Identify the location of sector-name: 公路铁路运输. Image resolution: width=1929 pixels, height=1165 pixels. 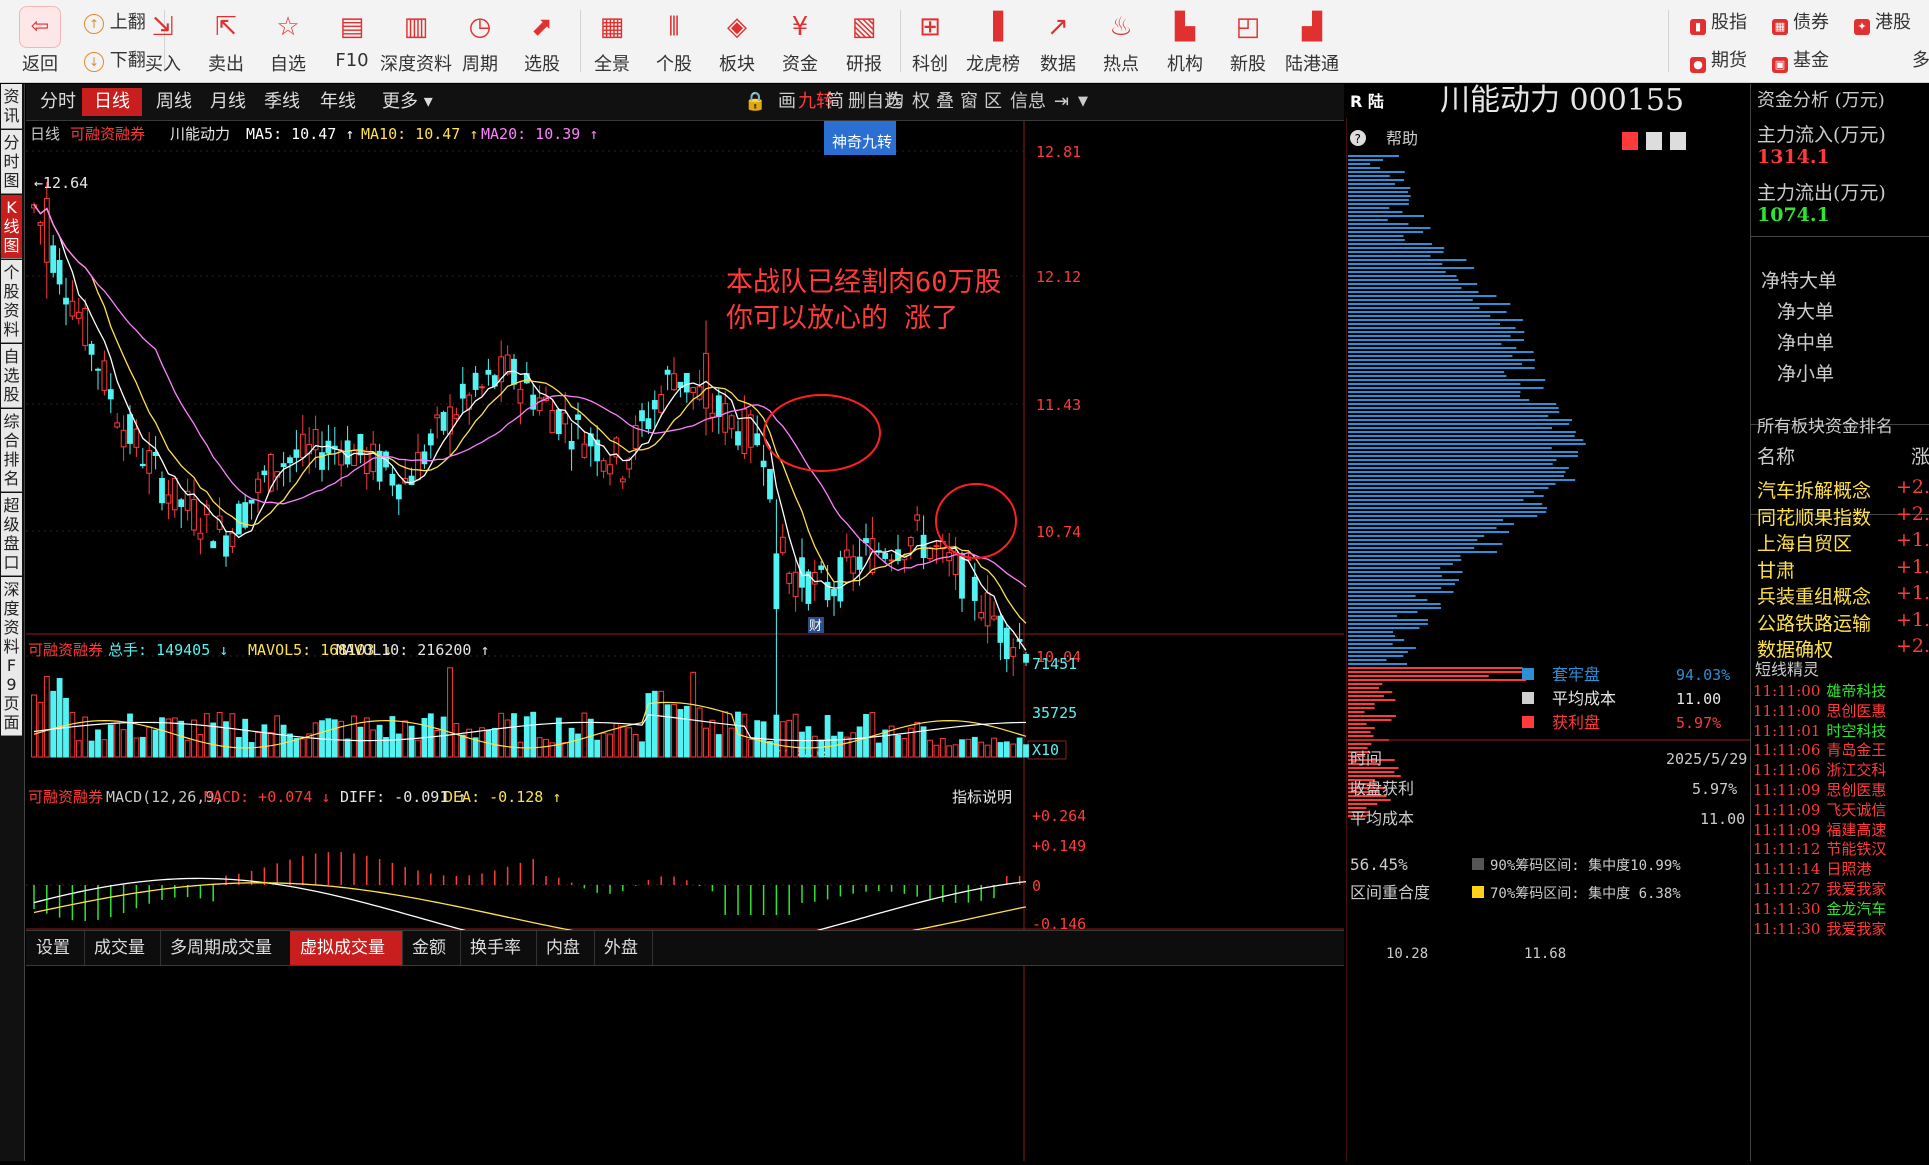
(1814, 622).